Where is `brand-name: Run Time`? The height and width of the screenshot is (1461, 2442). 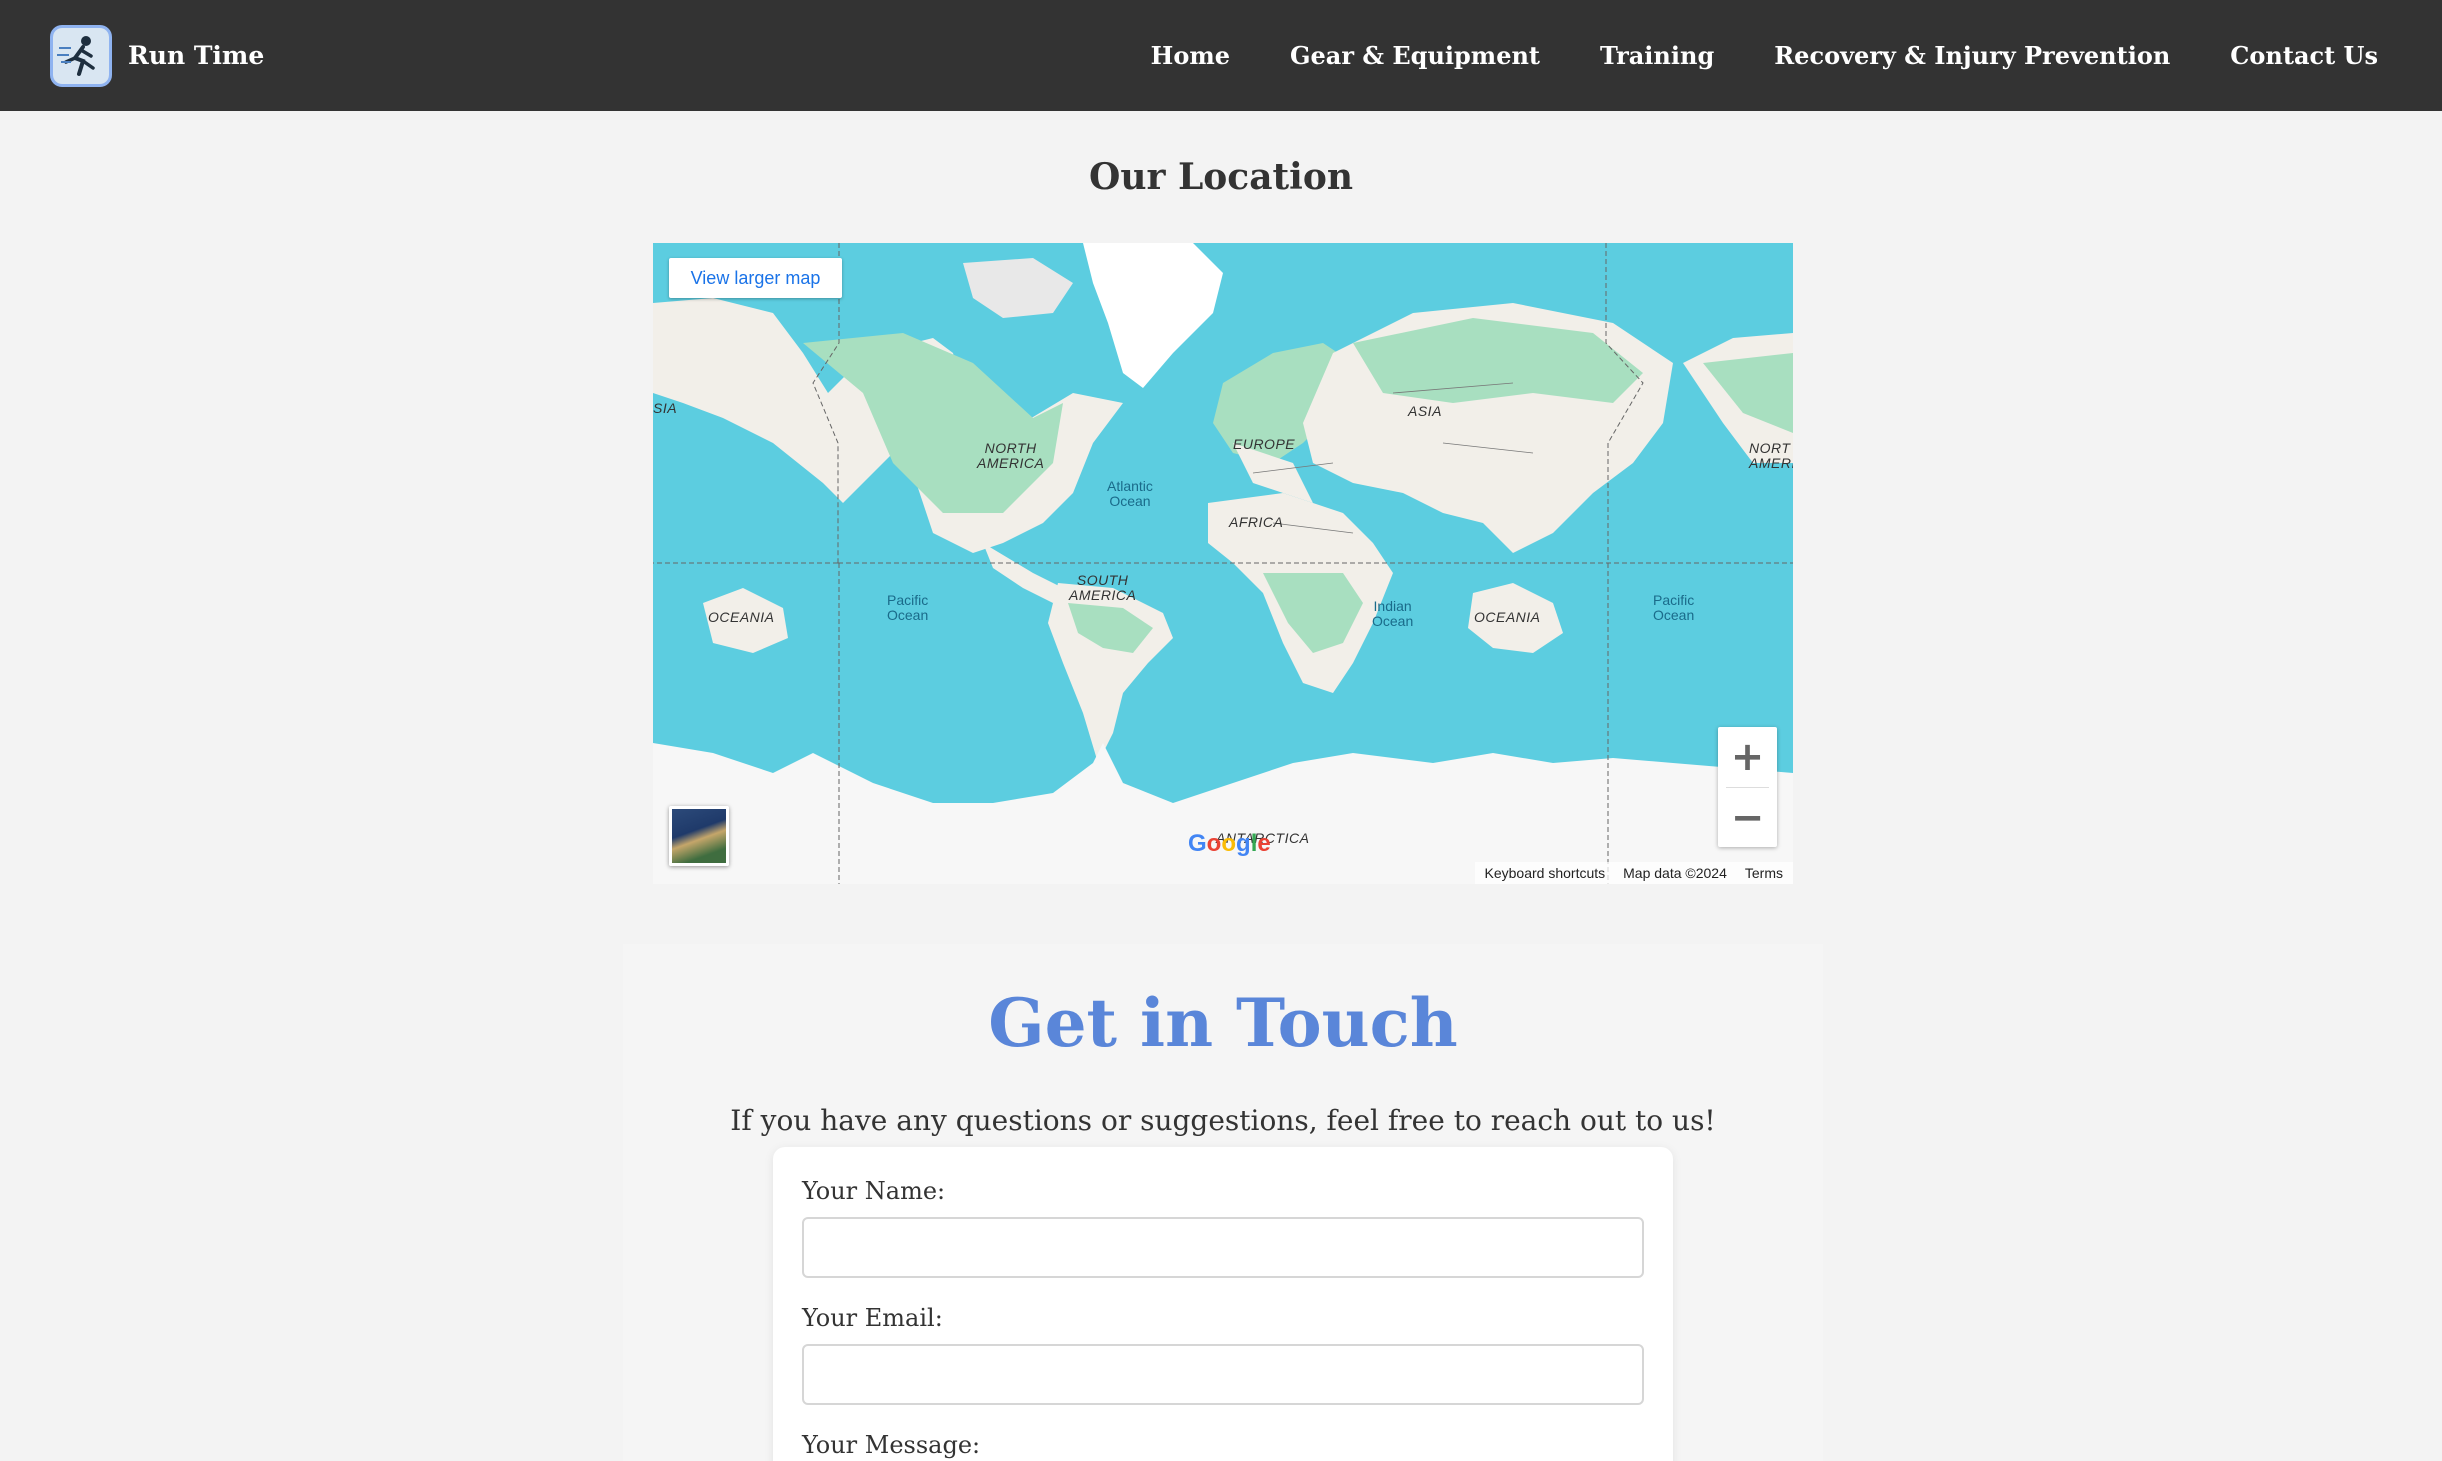
brand-name: Run Time is located at coordinates (196, 55).